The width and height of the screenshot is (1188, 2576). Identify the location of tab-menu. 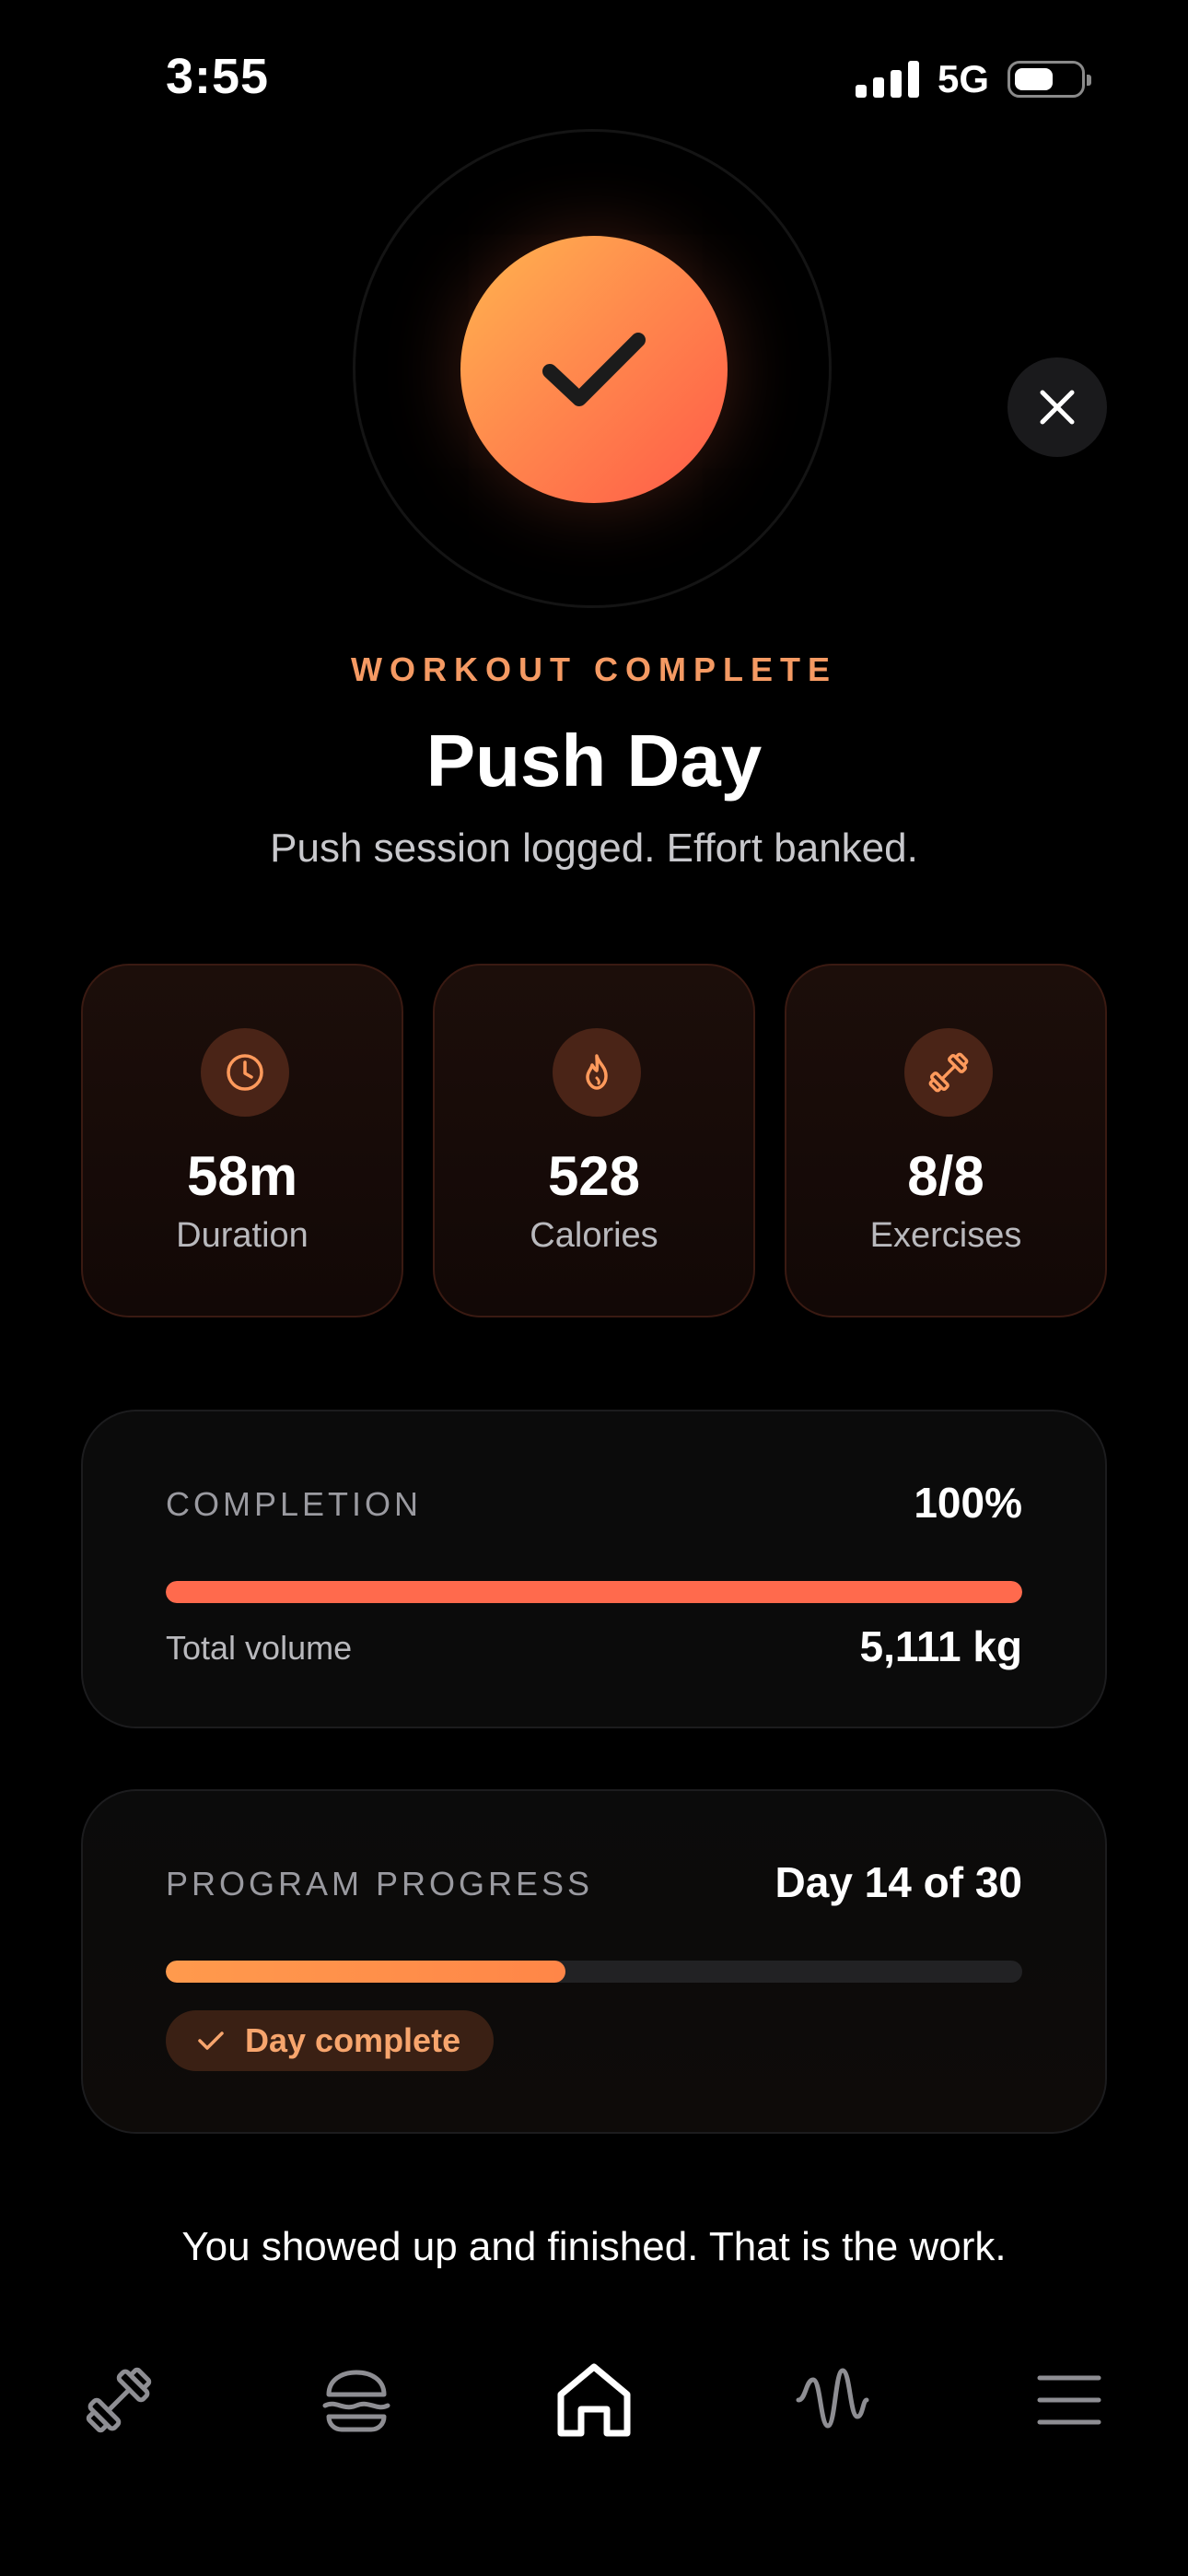
(1069, 2400).